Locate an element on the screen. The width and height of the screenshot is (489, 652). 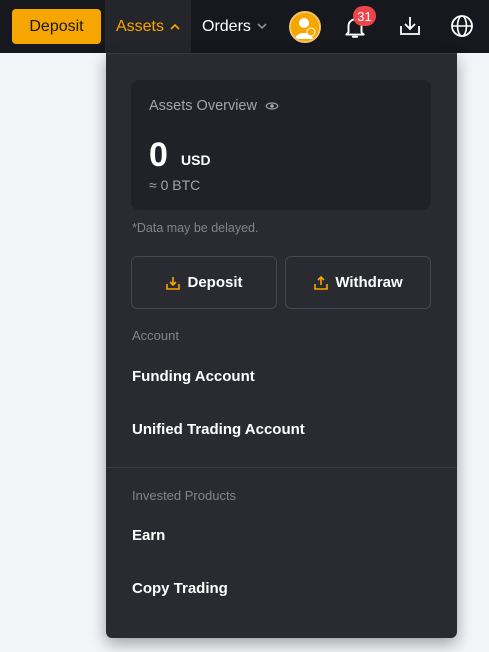
download-icon is located at coordinates (410, 26).